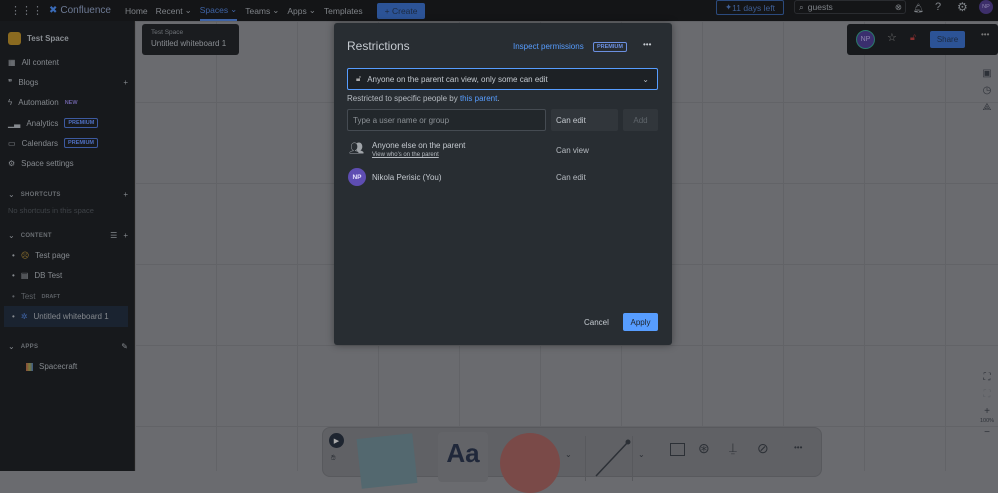 The height and width of the screenshot is (493, 998). Describe the element at coordinates (301, 10) in the screenshot. I see `nav-apps: Apps ⌄` at that location.